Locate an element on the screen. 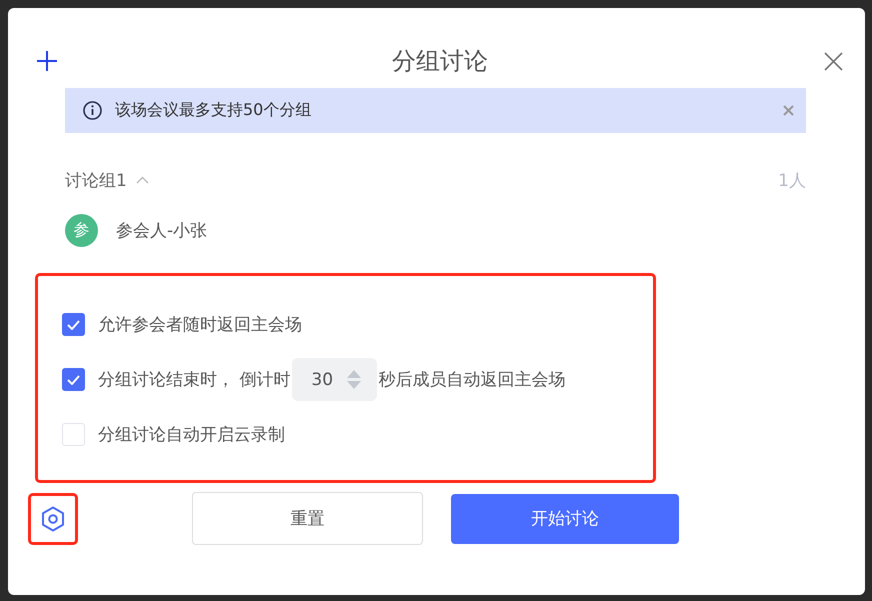  start-button: 开始讨论 is located at coordinates (565, 519).